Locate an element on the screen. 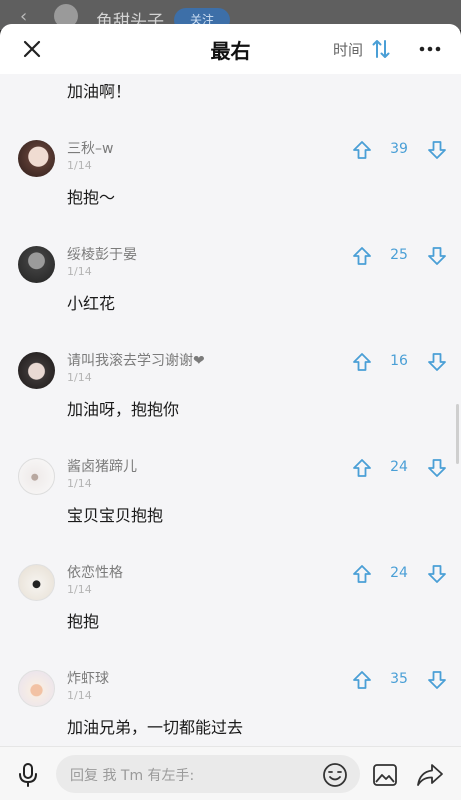 The height and width of the screenshot is (800, 461). reply-placeholder: 回复 我 Tm 有左手: is located at coordinates (132, 776).